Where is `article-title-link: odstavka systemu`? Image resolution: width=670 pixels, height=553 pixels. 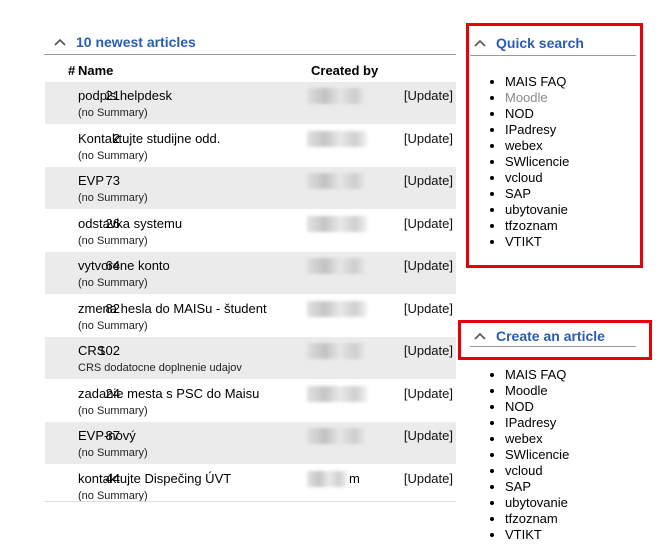
article-title-link: odstavka systemu is located at coordinates (130, 223).